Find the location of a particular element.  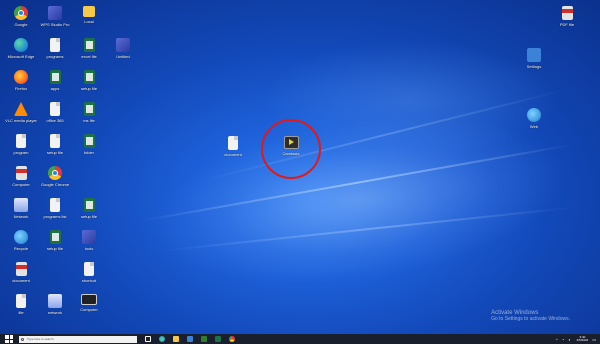

desktop-icon-label: Settings is located at coordinates (534, 66).